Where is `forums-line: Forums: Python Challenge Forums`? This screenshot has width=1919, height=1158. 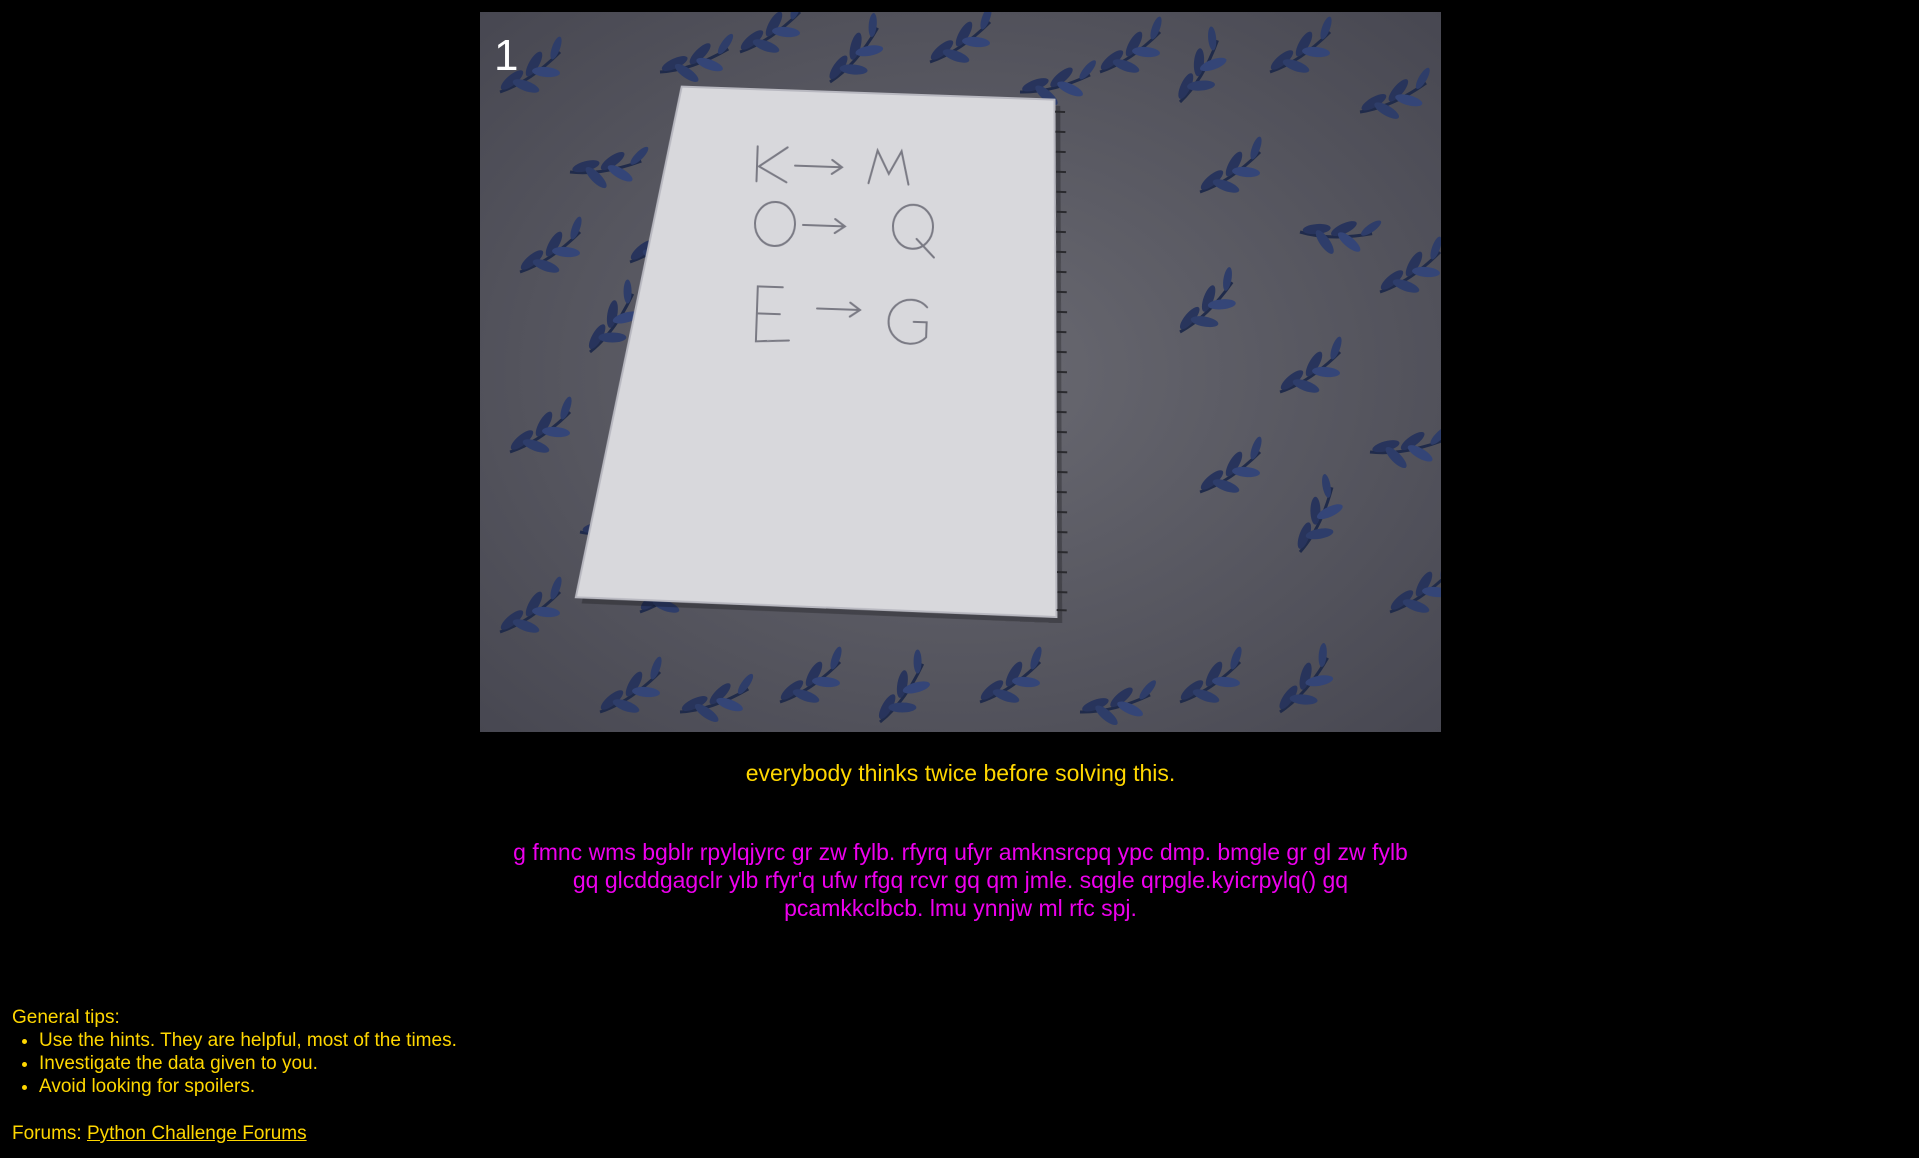 forums-line: Forums: Python Challenge Forums is located at coordinates (159, 1133).